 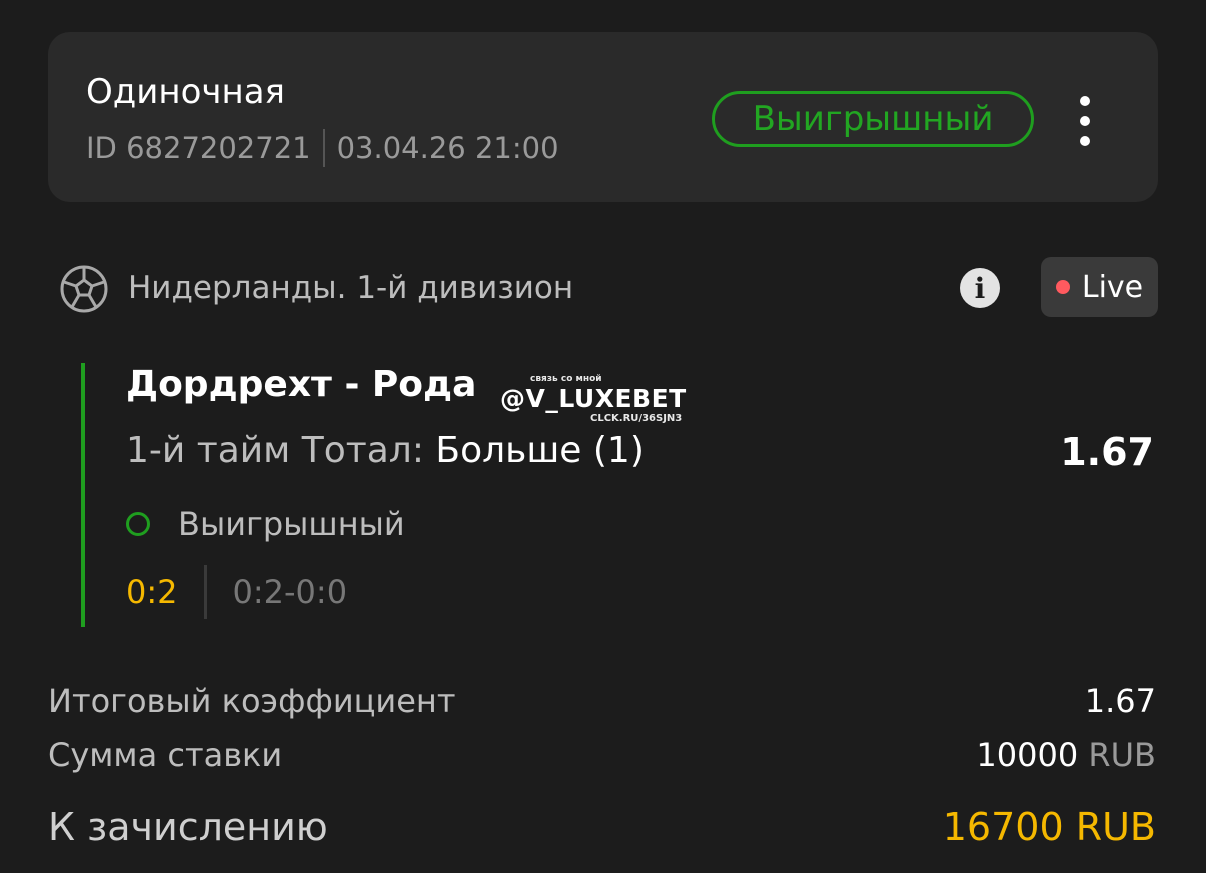 I want to click on league-name: Нидерланды. 1-й дивизион, so click(x=350, y=288).